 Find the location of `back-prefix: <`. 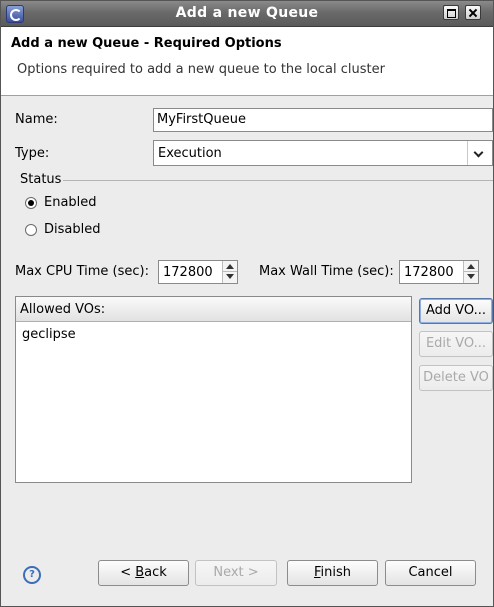

back-prefix: < is located at coordinates (128, 572).